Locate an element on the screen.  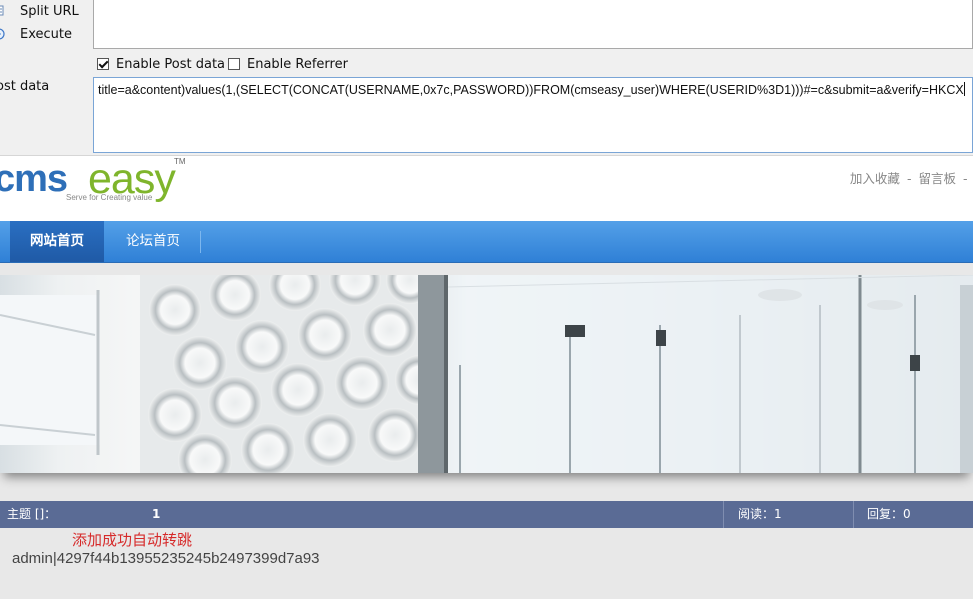
topic-subject-label: 主题 []： is located at coordinates (32, 514).